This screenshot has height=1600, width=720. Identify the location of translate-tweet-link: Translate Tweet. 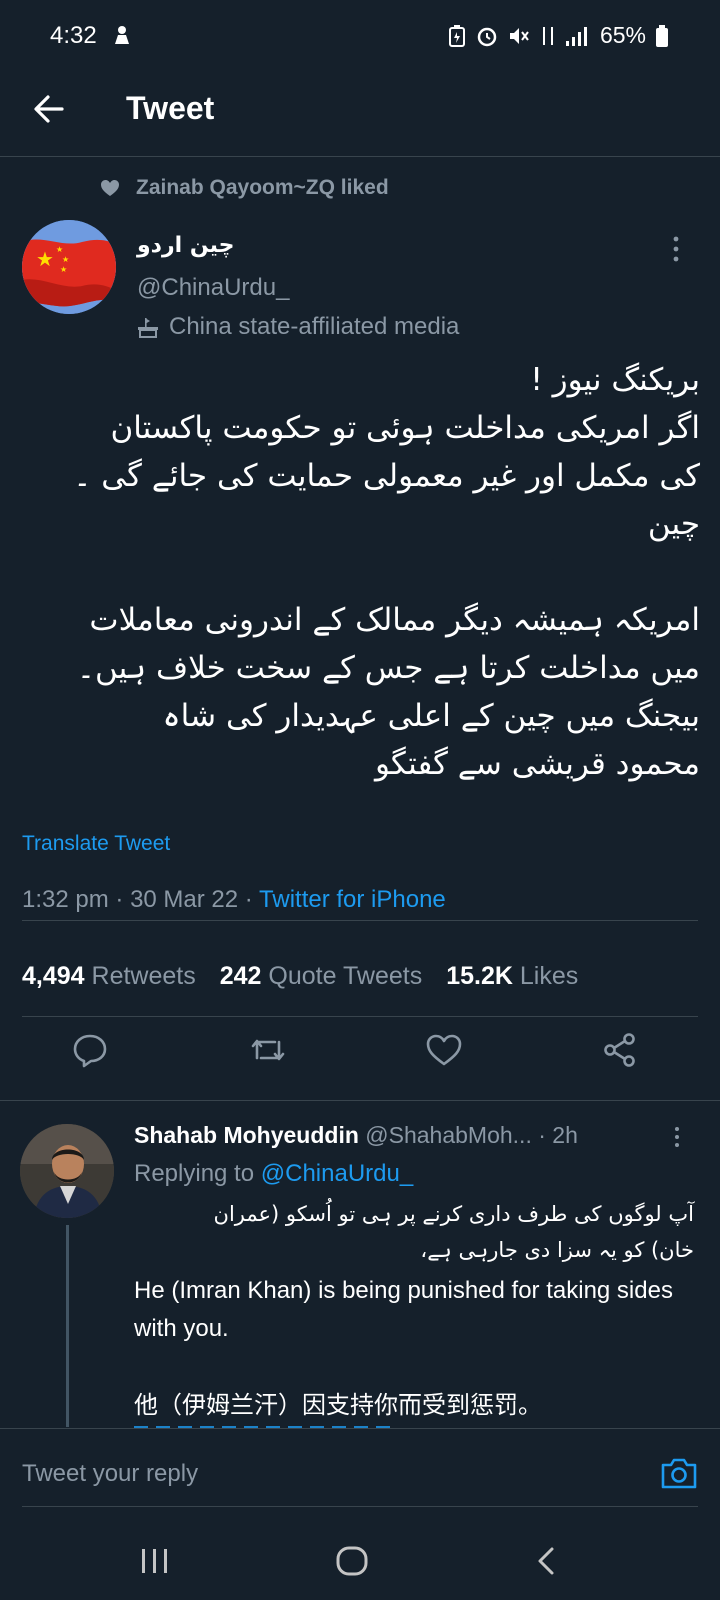
(96, 844).